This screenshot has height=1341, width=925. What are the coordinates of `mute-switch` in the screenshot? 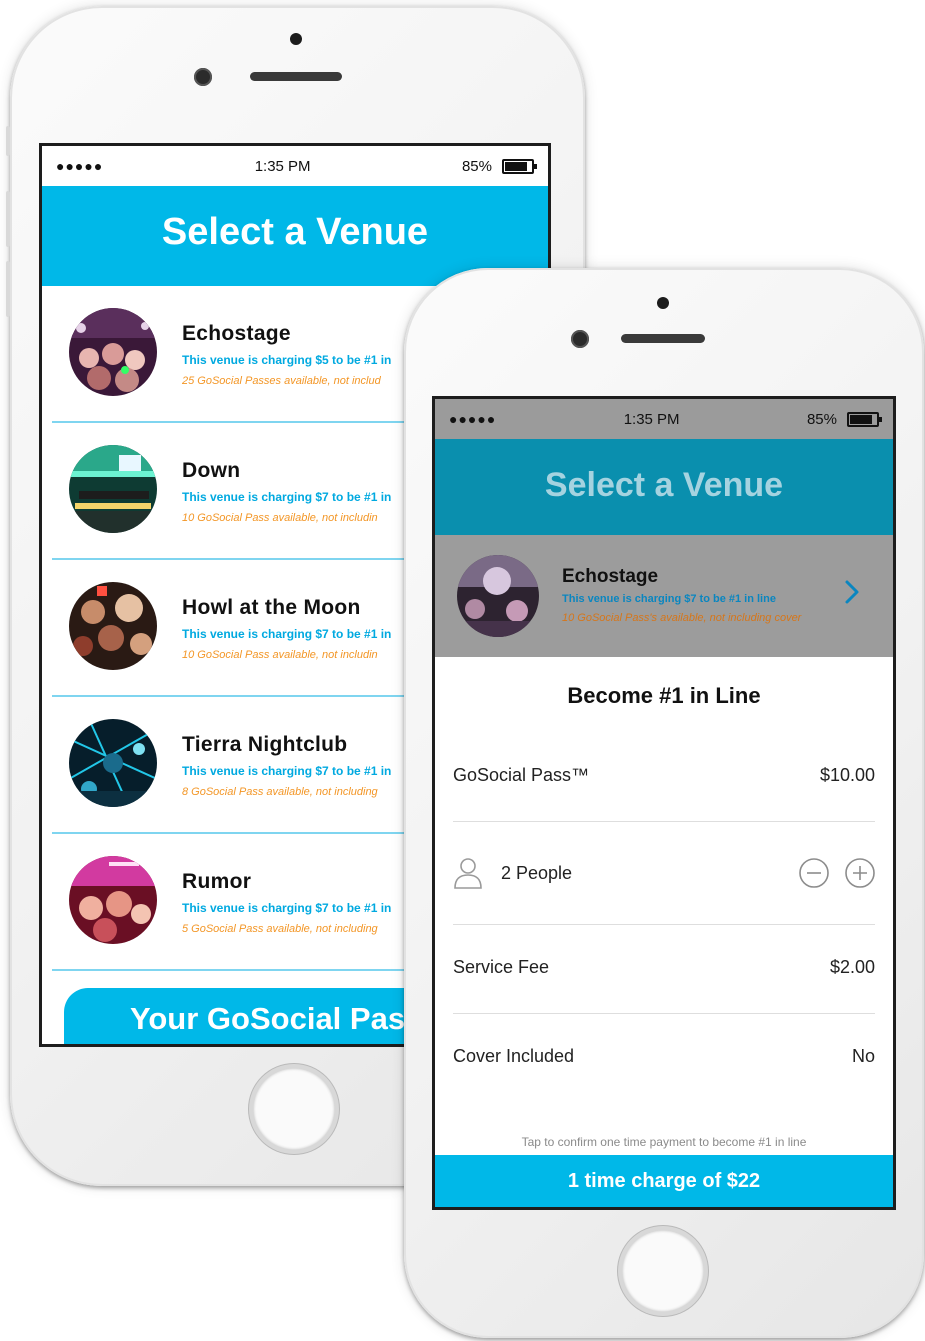 It's located at (8, 141).